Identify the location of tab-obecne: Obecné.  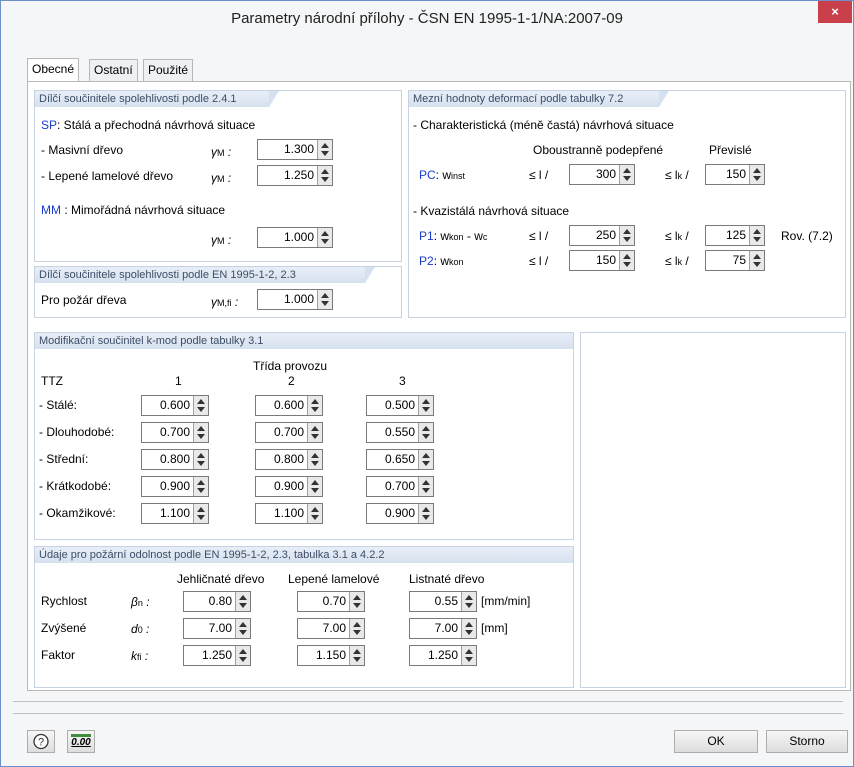
(53, 69).